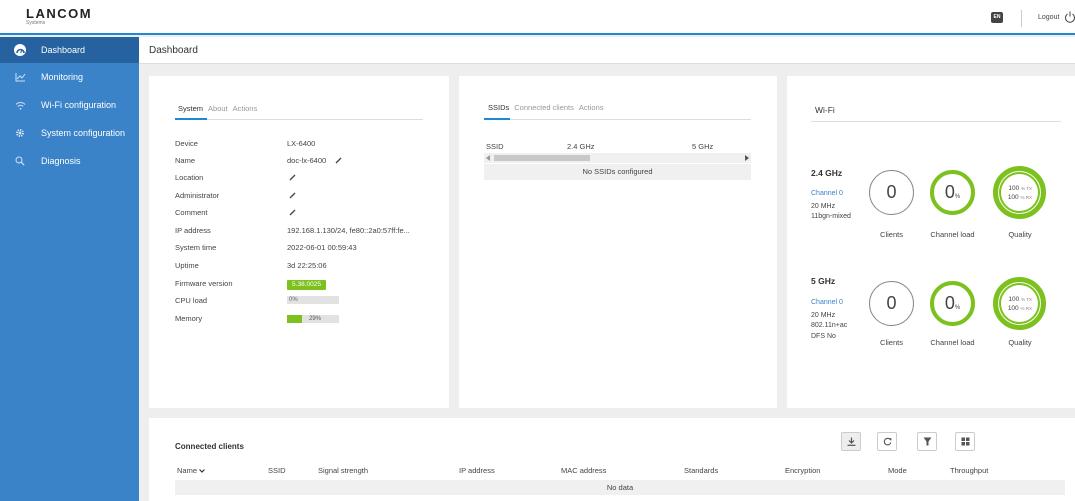 This screenshot has height=501, width=1075. I want to click on ssid-tabs: SSIDs Connected clients Actions, so click(546, 107).